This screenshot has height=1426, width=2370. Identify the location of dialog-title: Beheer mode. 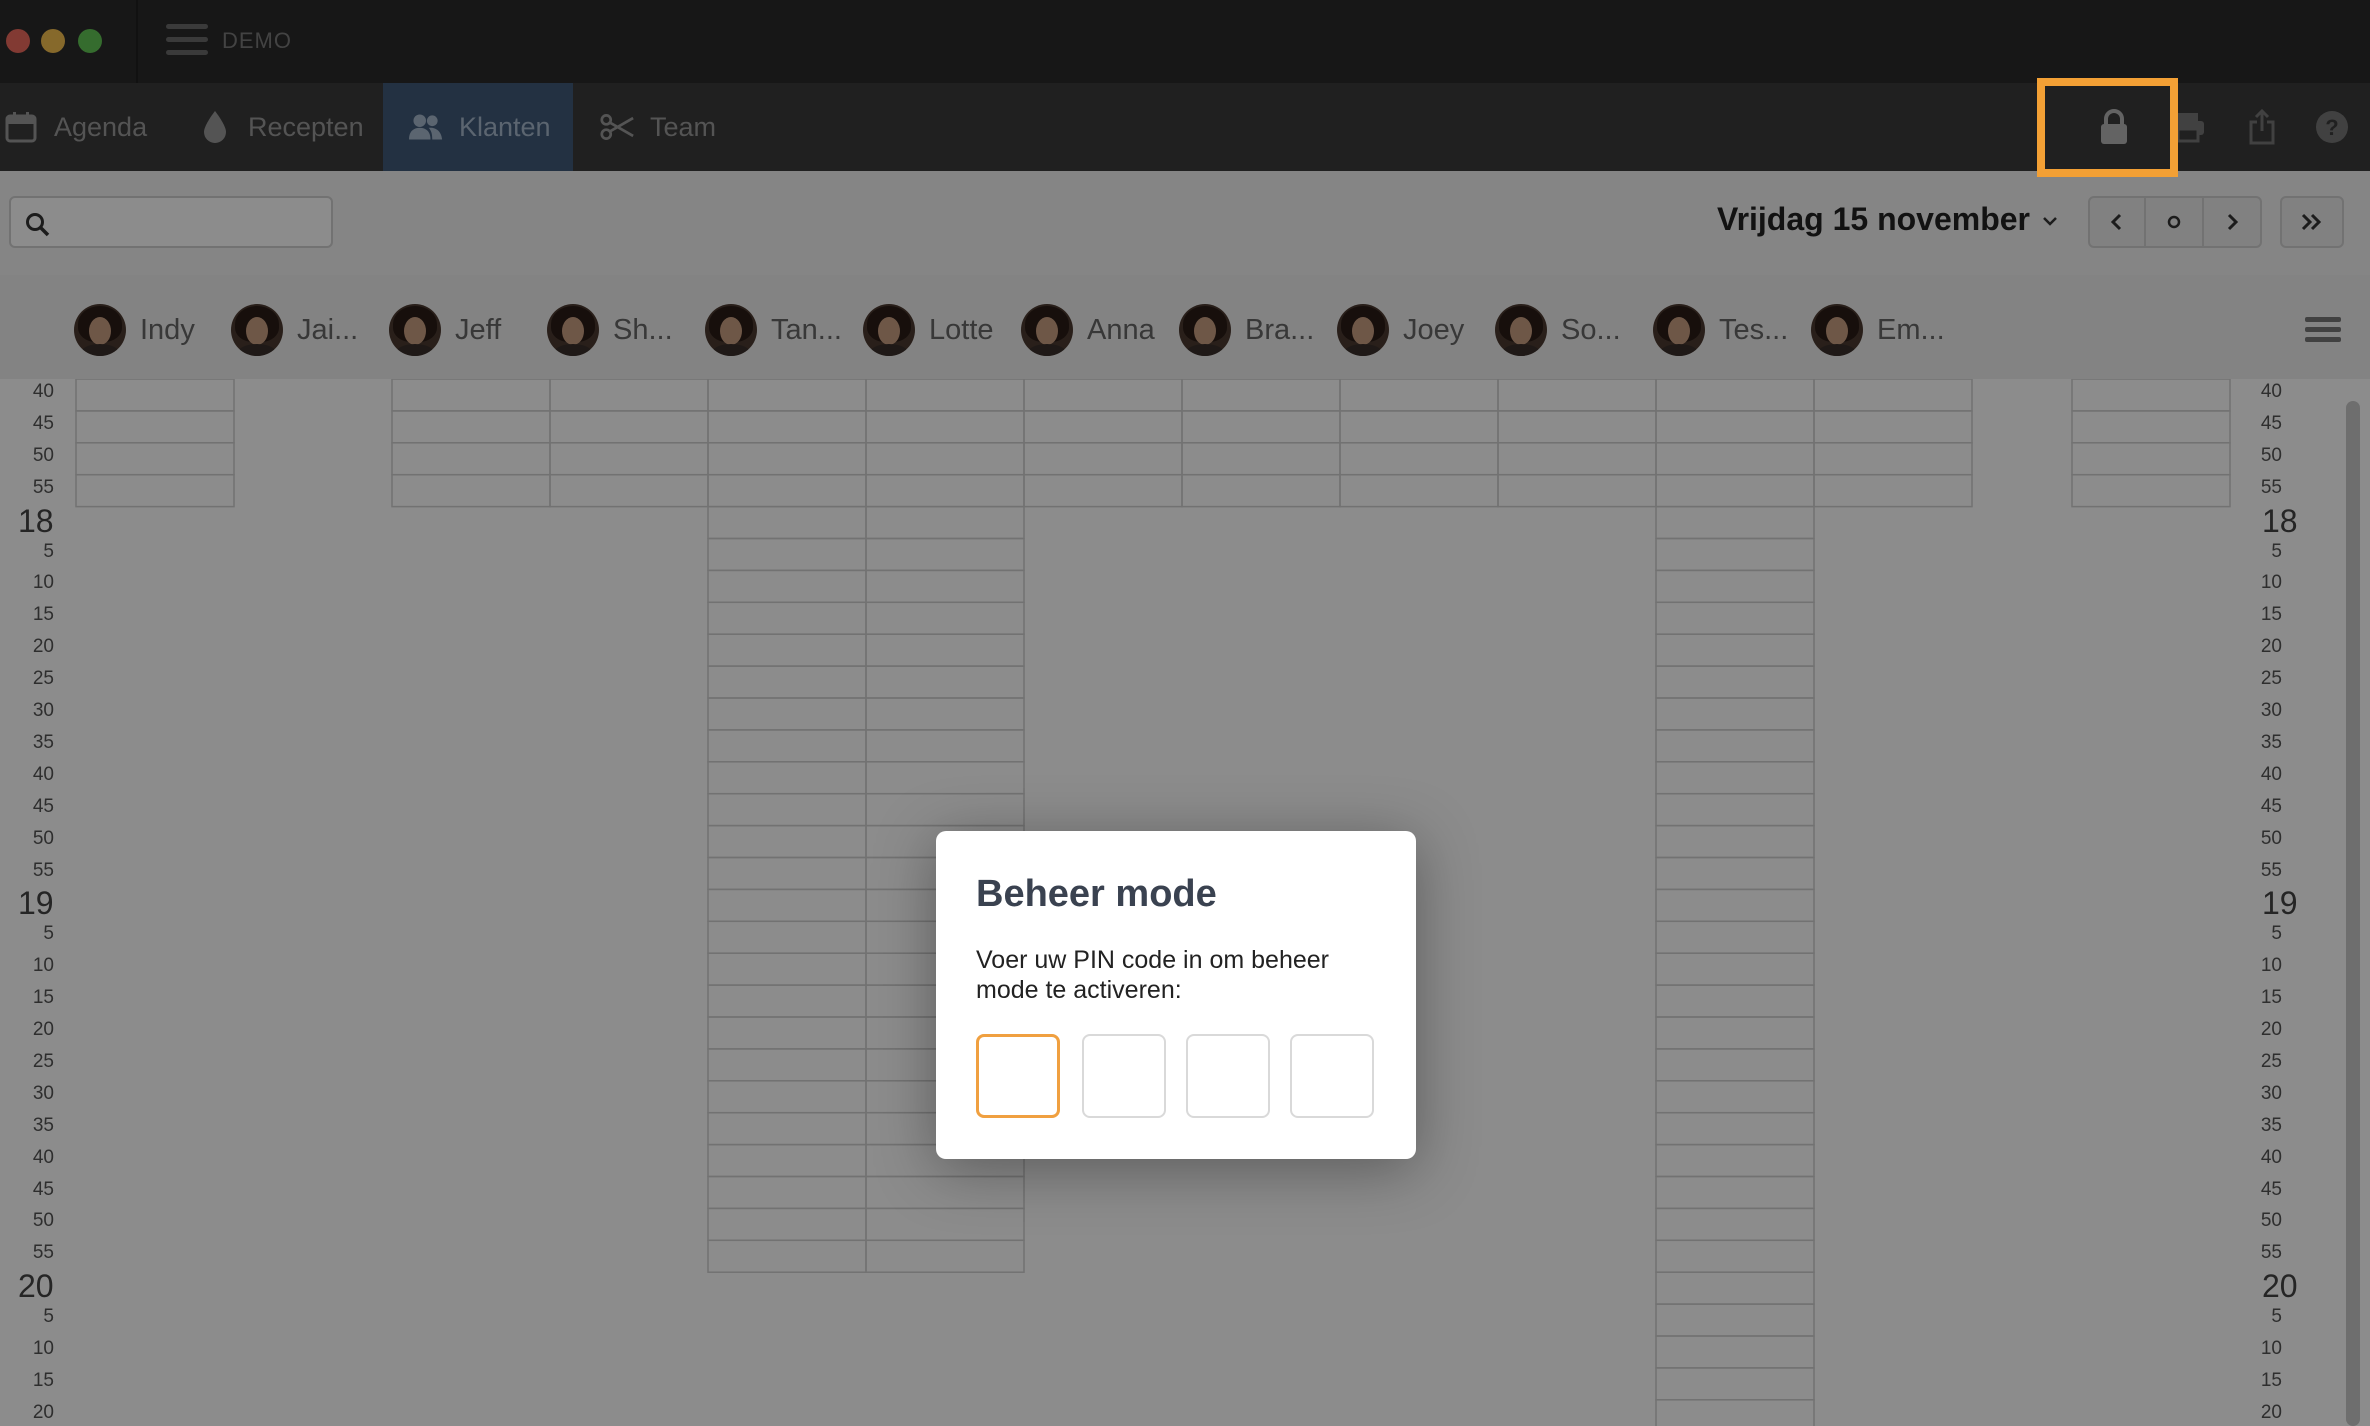
(1096, 894).